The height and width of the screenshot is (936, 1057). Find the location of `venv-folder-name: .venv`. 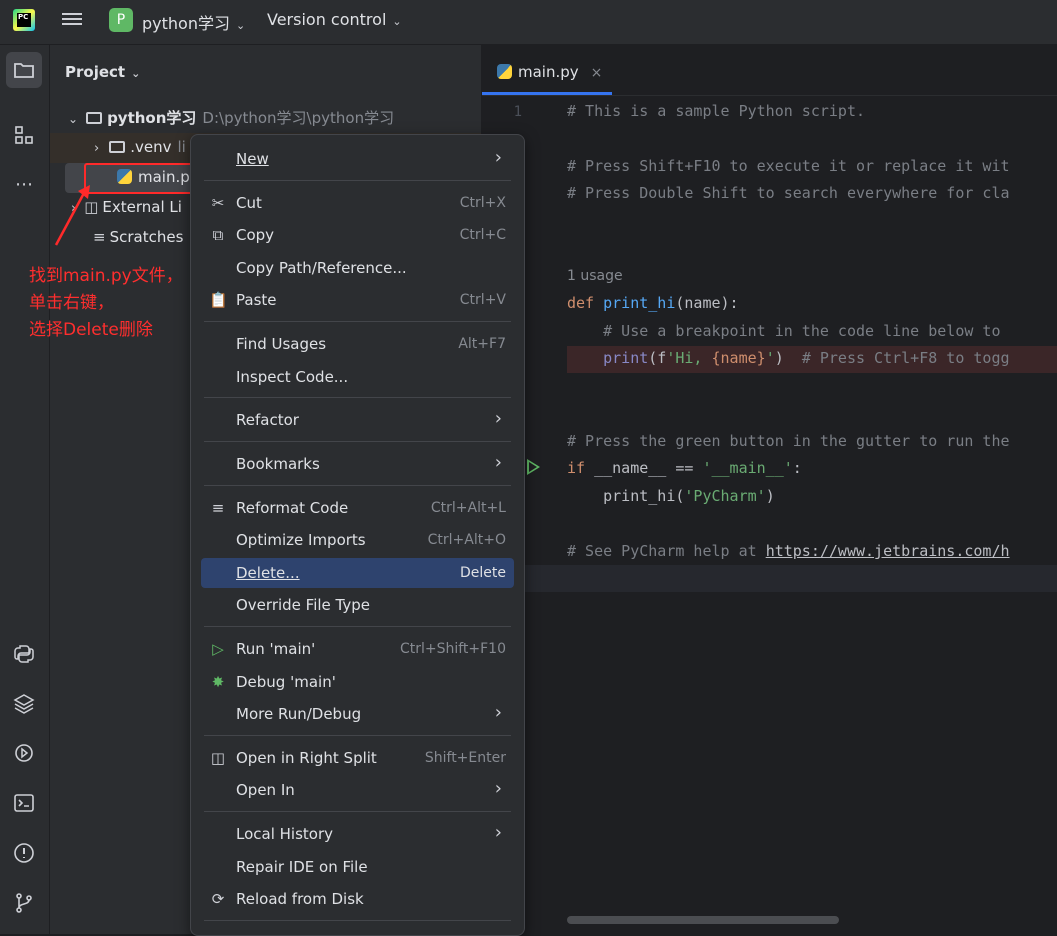

venv-folder-name: .venv is located at coordinates (151, 147).